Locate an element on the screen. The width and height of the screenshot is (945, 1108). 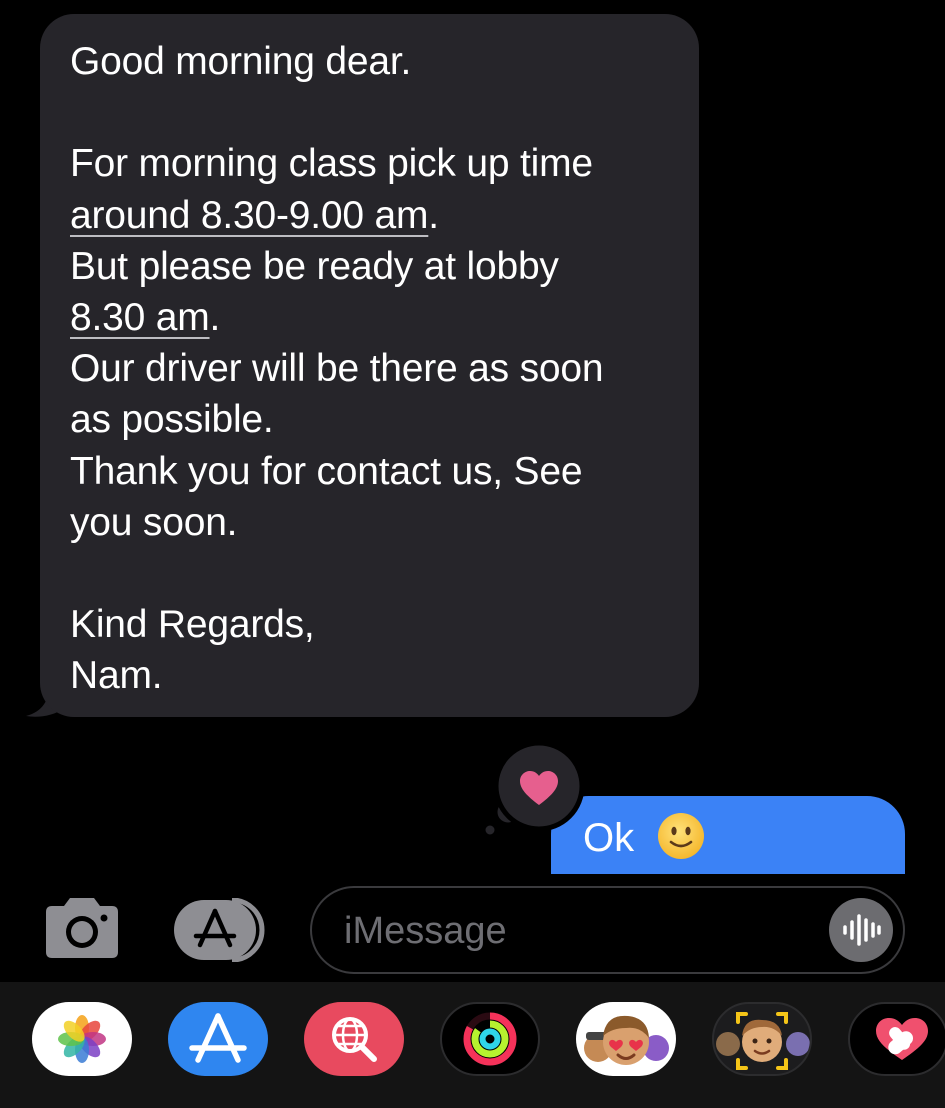
photos-icon is located at coordinates (82, 1039).